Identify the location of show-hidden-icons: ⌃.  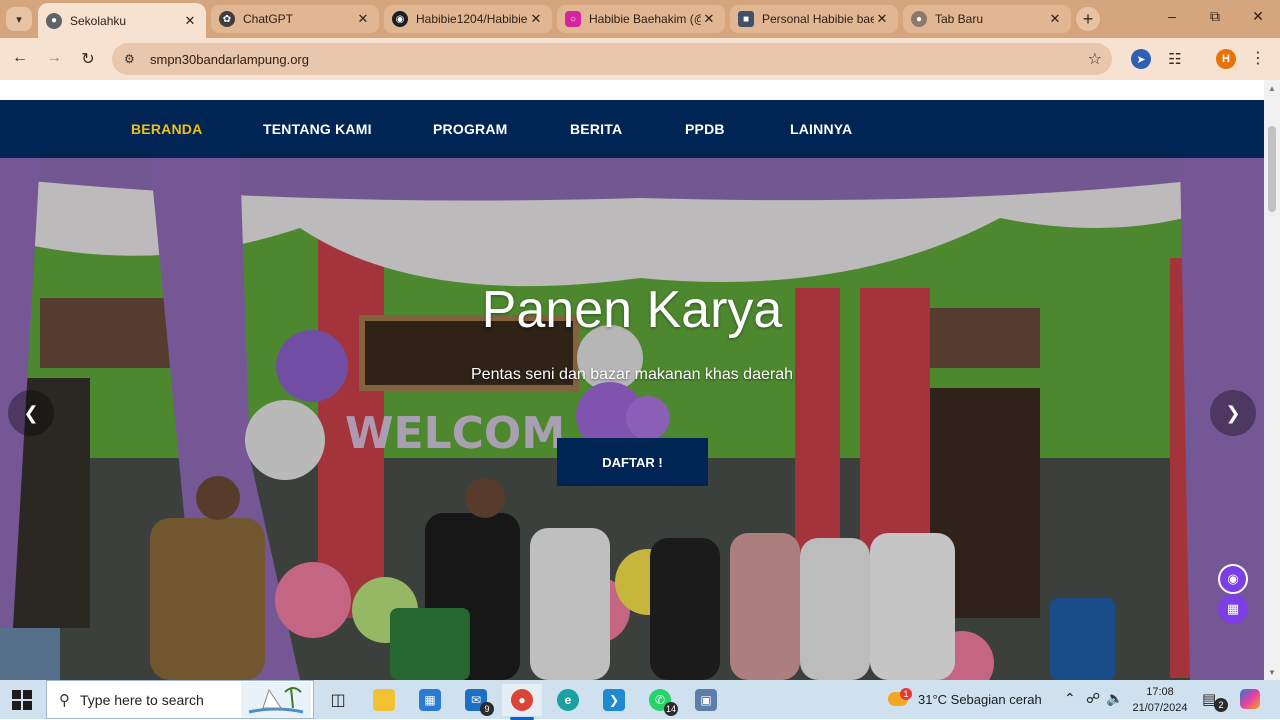
(1070, 698).